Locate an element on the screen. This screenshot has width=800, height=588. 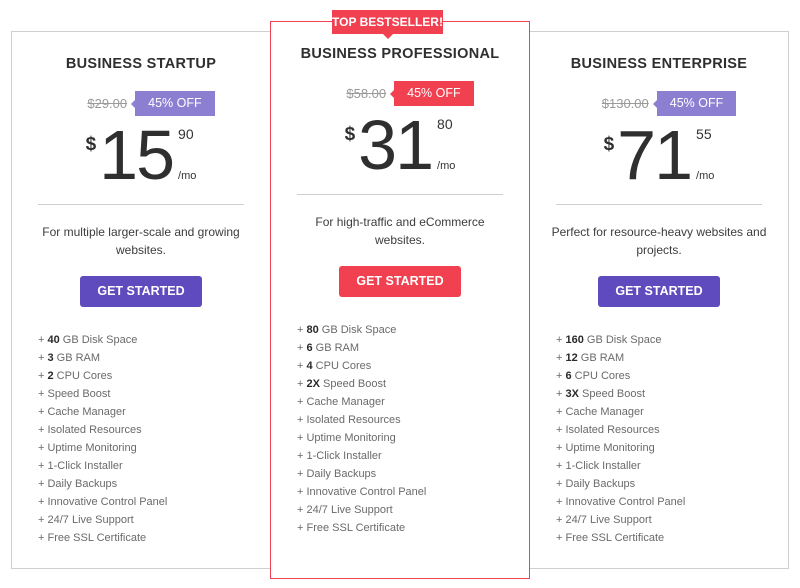
feature-value: 2X is located at coordinates (313, 384).